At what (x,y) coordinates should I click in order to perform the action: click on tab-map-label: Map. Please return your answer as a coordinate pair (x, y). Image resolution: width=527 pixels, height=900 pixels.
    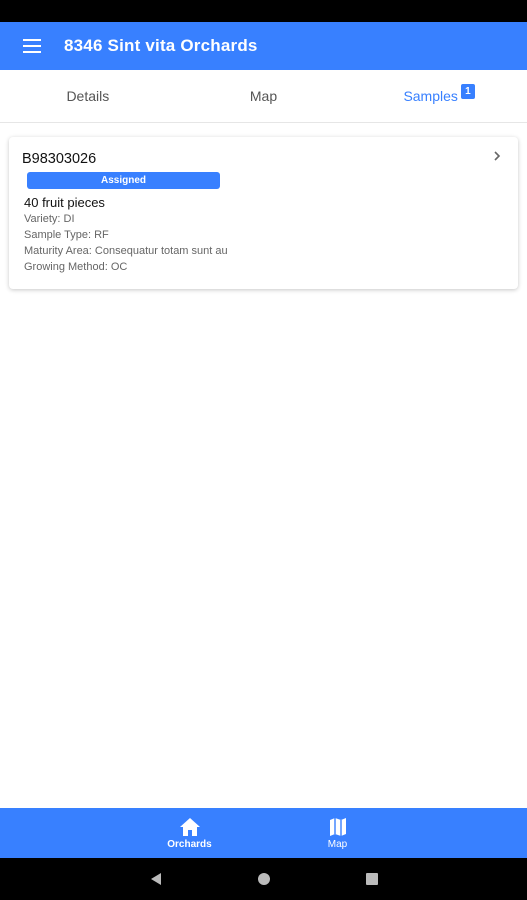
    Looking at the image, I should click on (263, 96).